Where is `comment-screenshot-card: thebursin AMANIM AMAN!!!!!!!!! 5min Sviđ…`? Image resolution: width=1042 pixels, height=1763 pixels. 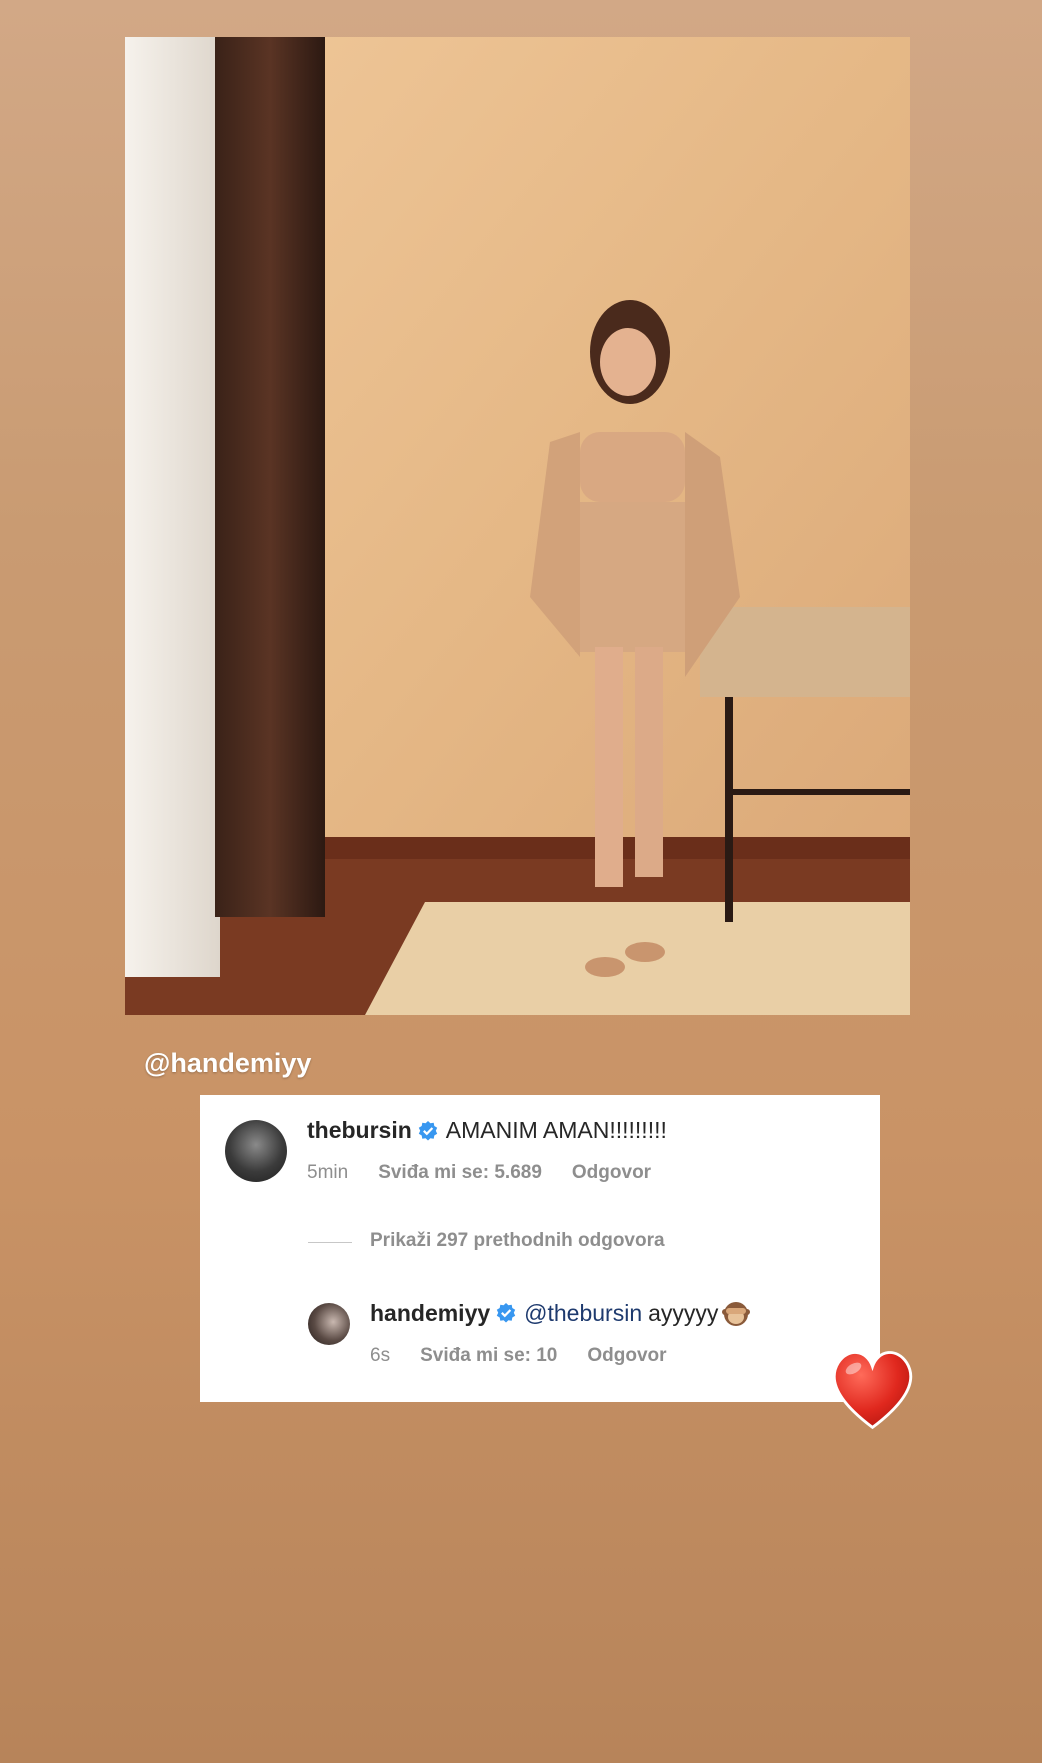 comment-screenshot-card: thebursin AMANIM AMAN!!!!!!!!! 5min Sviđ… is located at coordinates (540, 1248).